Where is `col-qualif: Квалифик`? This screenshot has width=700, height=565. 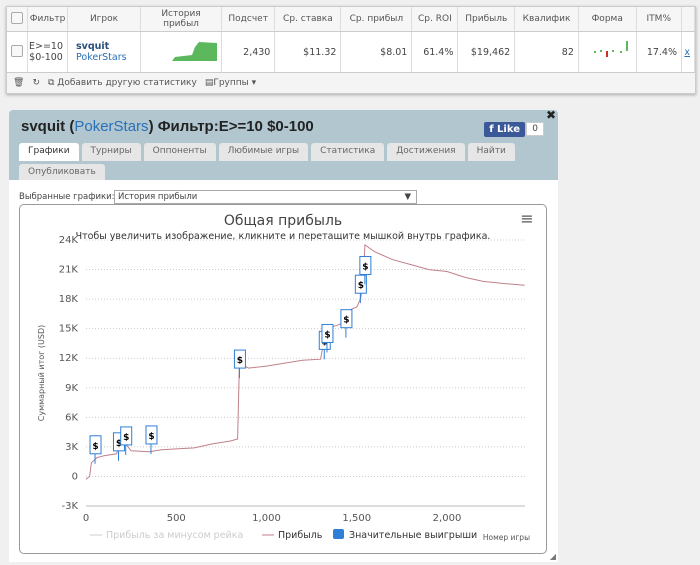 col-qualif: Квалифик is located at coordinates (546, 19).